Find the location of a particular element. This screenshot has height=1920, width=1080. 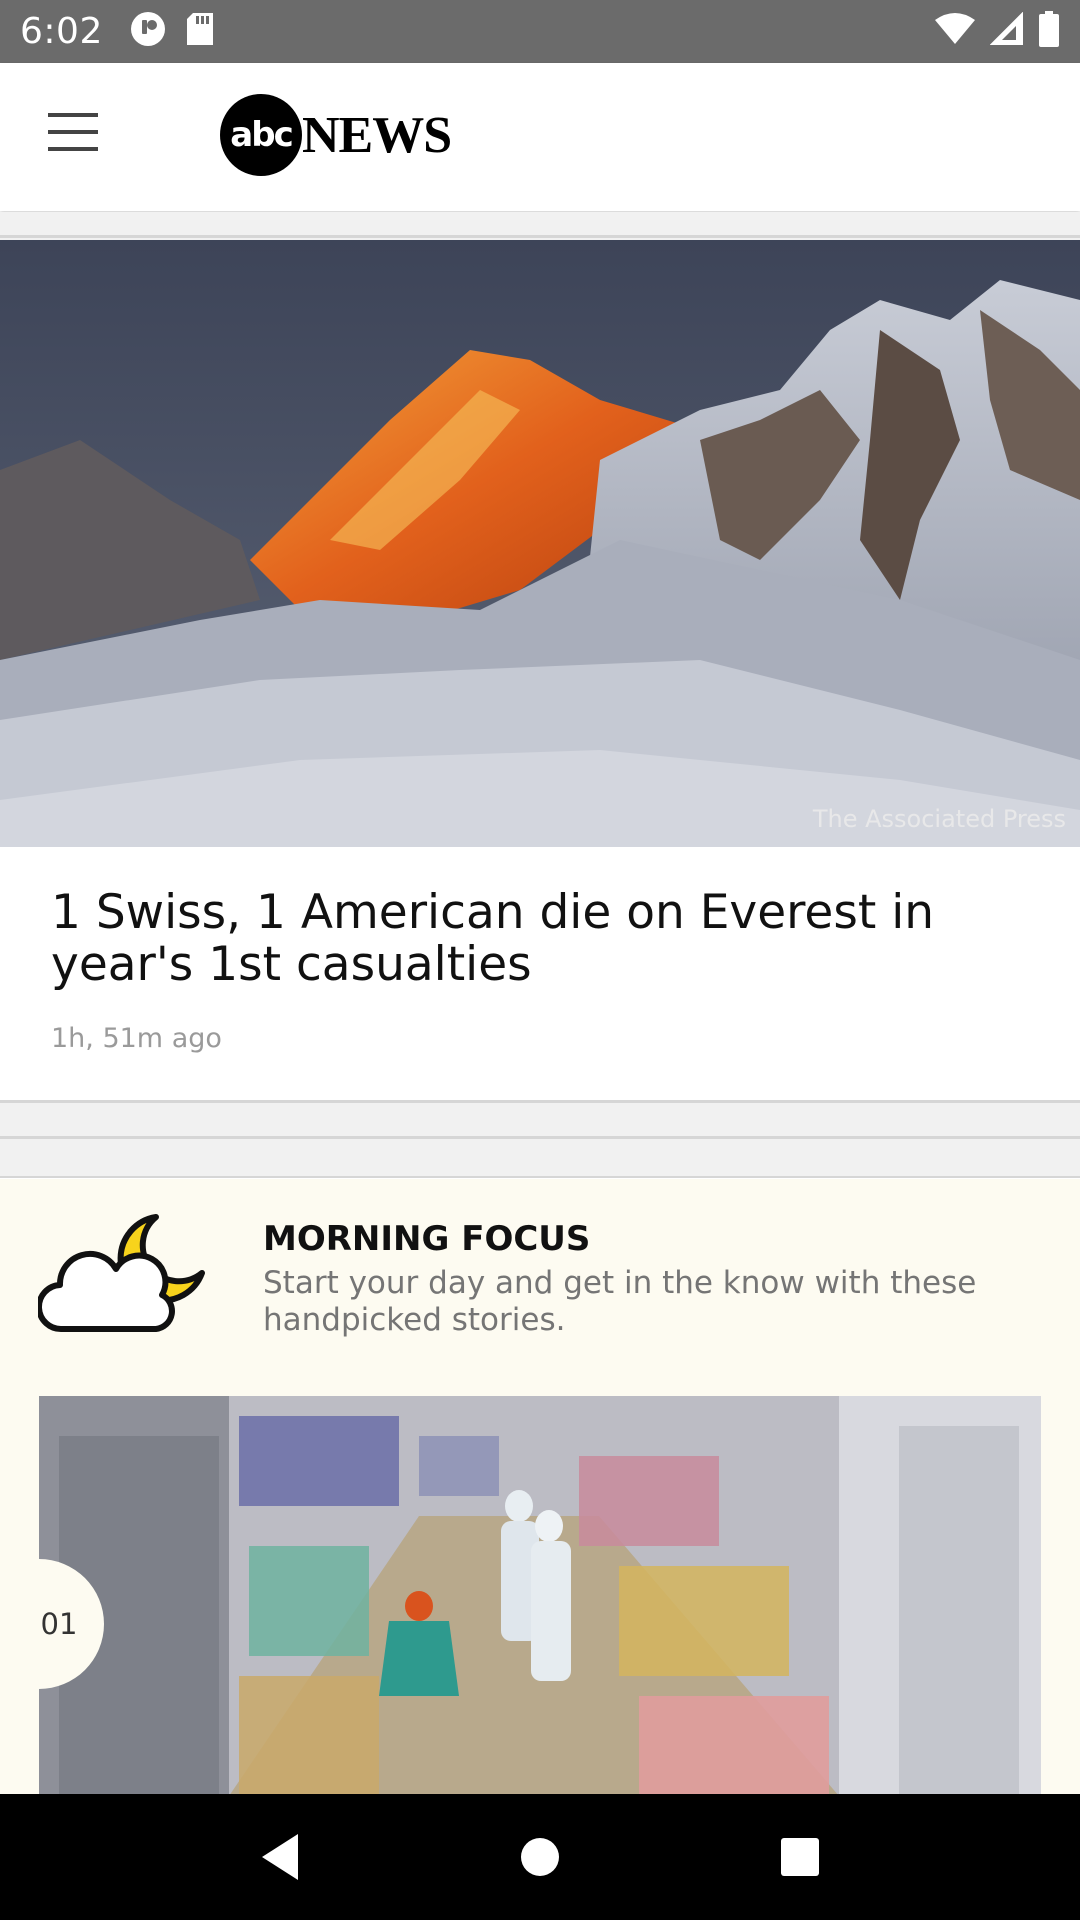

logo-circle: abc is located at coordinates (261, 135).